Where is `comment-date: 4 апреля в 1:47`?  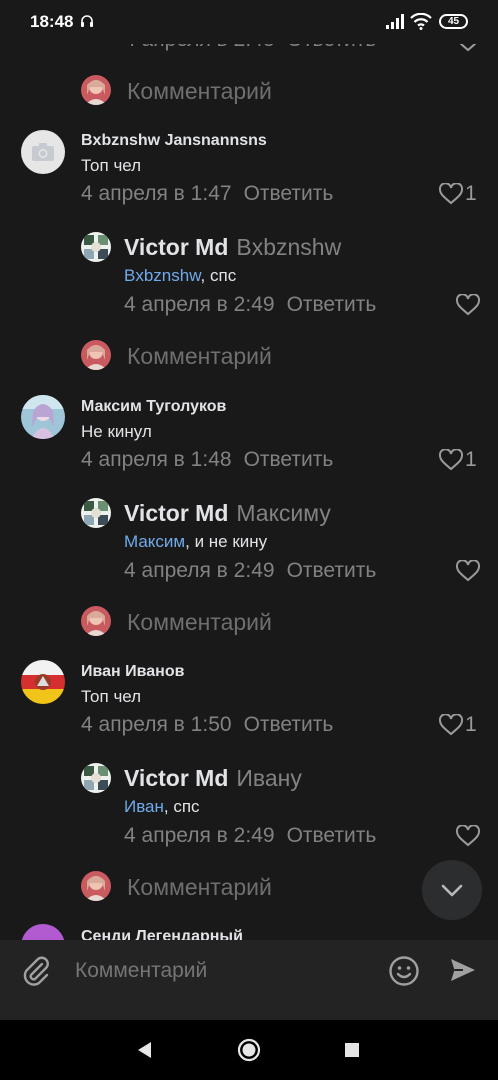
comment-date: 4 апреля в 1:47 is located at coordinates (156, 193).